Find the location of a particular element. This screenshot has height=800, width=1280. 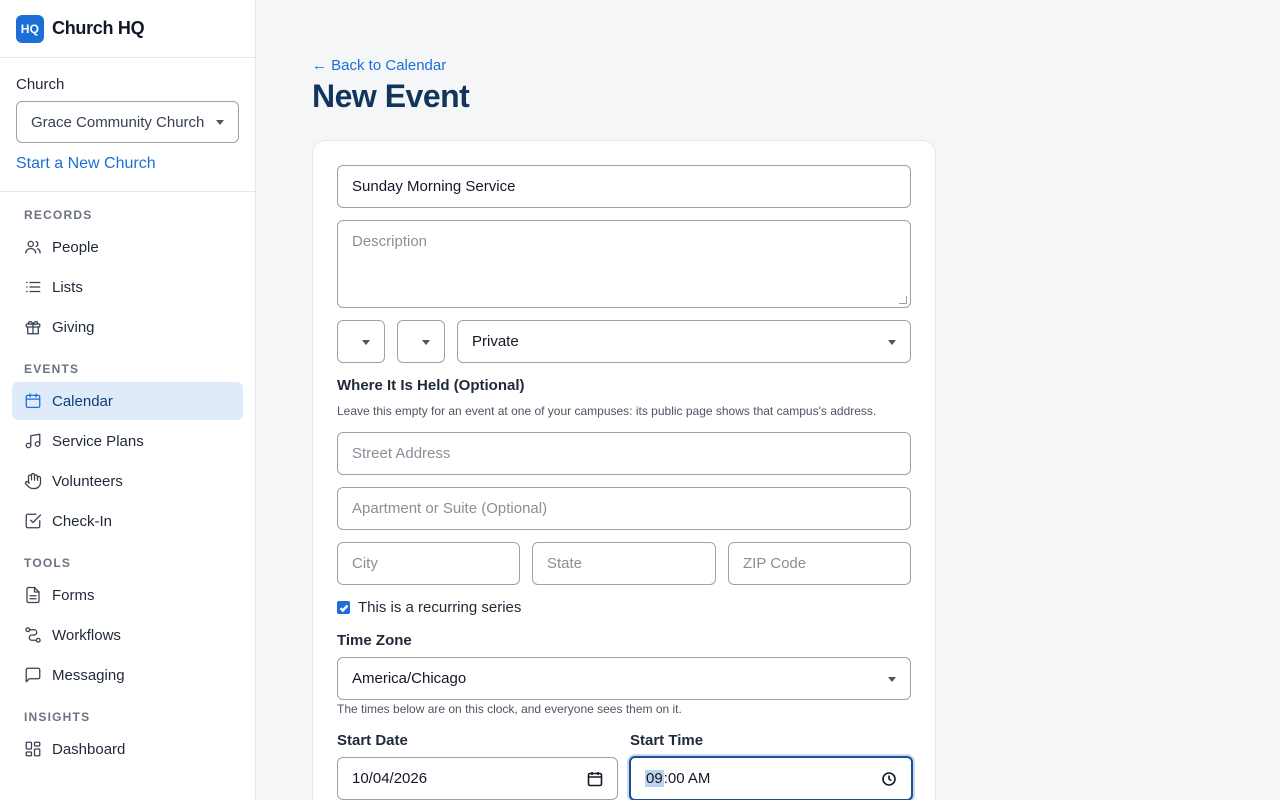

visibility-value: Private is located at coordinates (495, 341).